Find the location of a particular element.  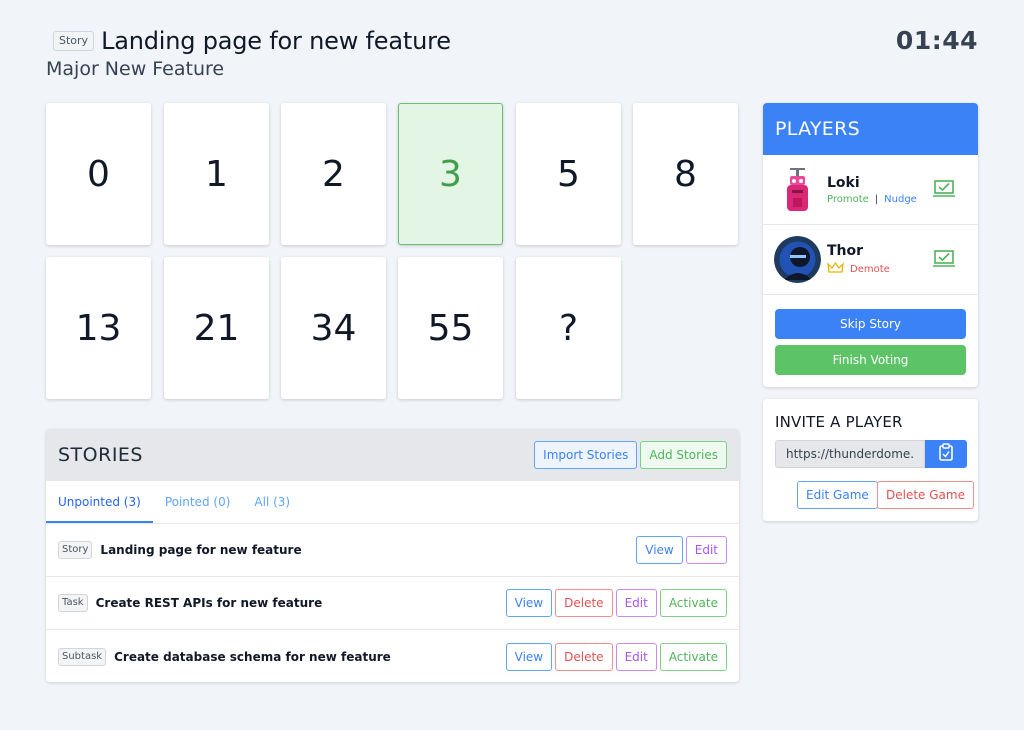

game-name: Major New Feature is located at coordinates (135, 69).